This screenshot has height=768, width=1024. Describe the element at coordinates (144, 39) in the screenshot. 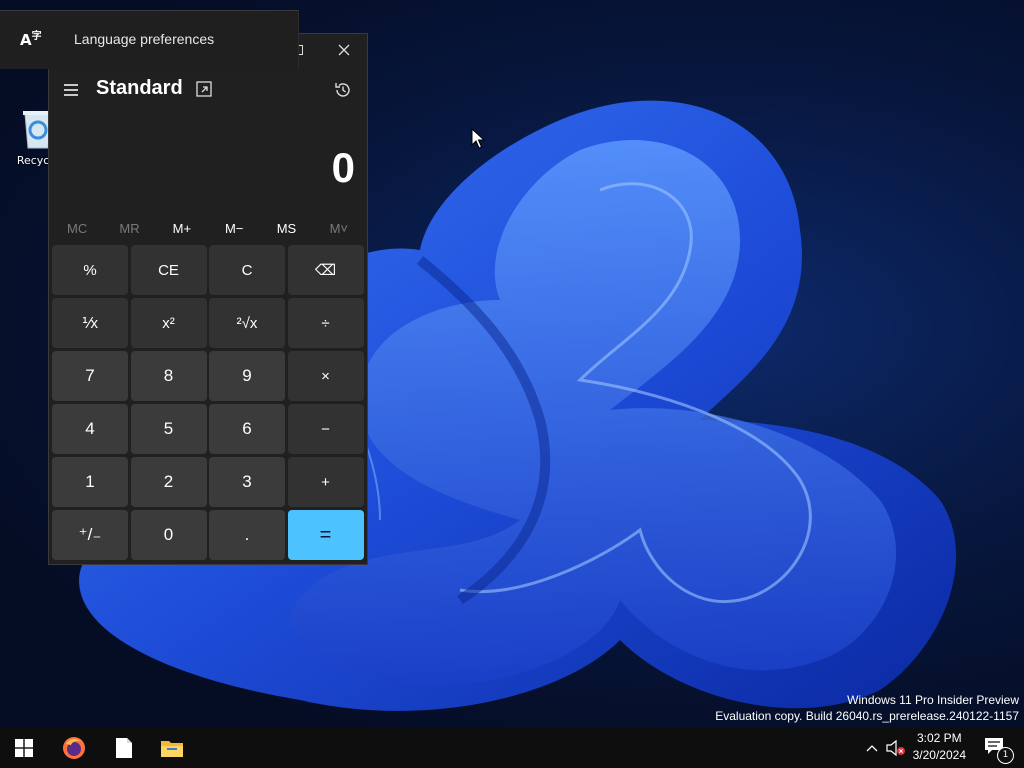

I see `language-preferences-label: Language preferences` at that location.